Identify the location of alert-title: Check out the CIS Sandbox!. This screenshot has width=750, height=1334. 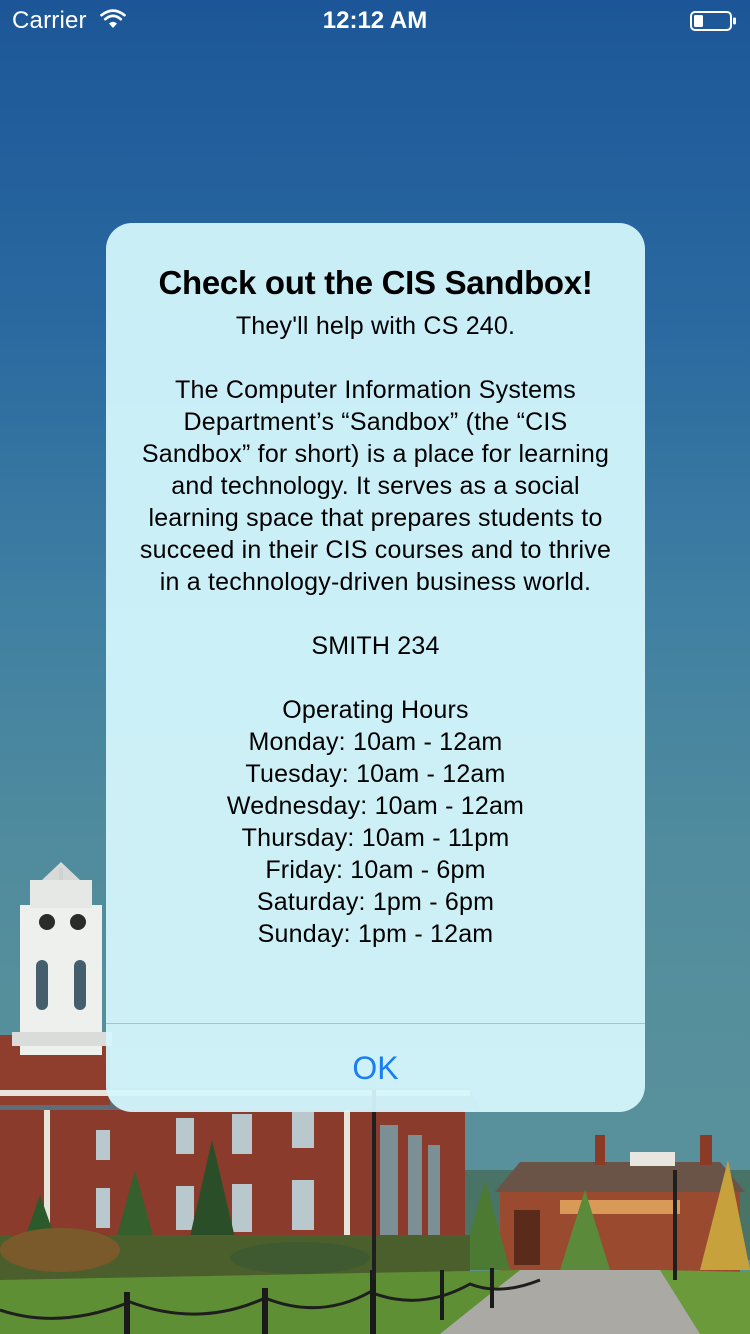
(375, 282).